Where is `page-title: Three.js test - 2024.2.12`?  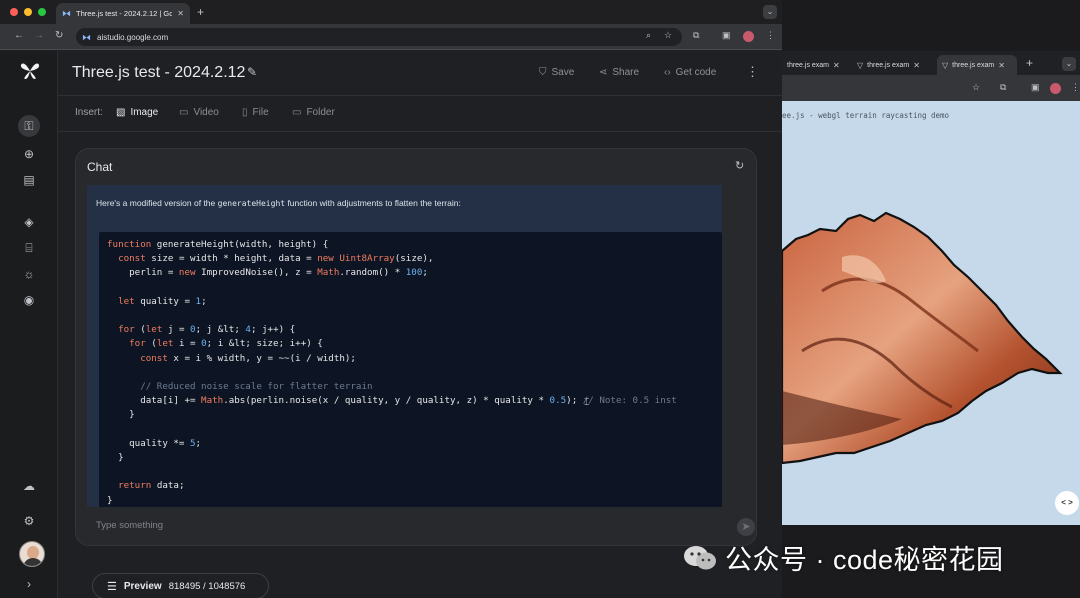 page-title: Three.js test - 2024.2.12 is located at coordinates (158, 73).